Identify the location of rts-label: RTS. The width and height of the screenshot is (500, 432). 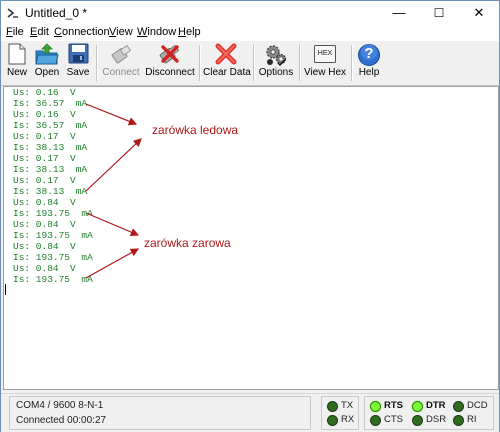
(393, 405).